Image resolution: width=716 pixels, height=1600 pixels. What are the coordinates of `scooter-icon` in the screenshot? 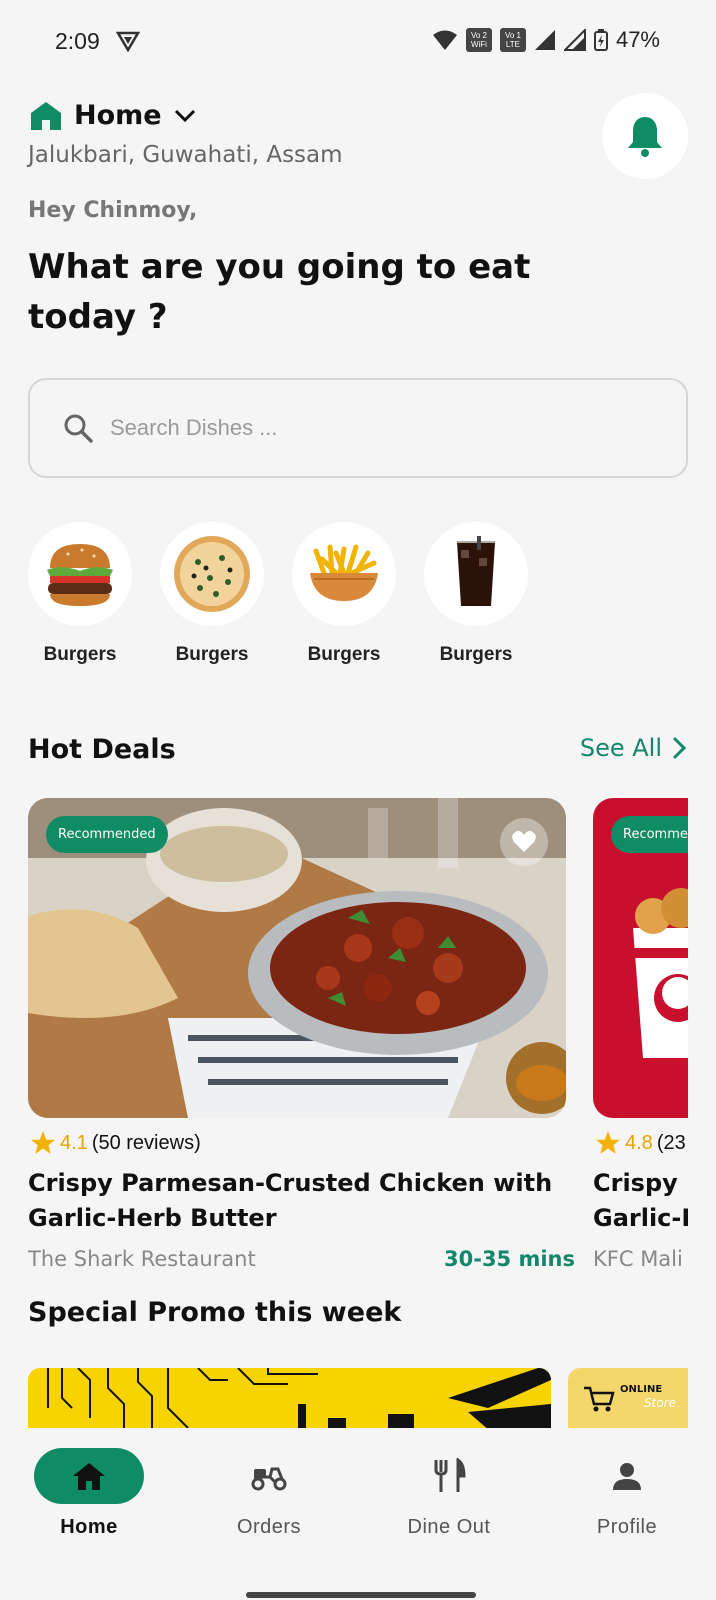 It's located at (269, 1479).